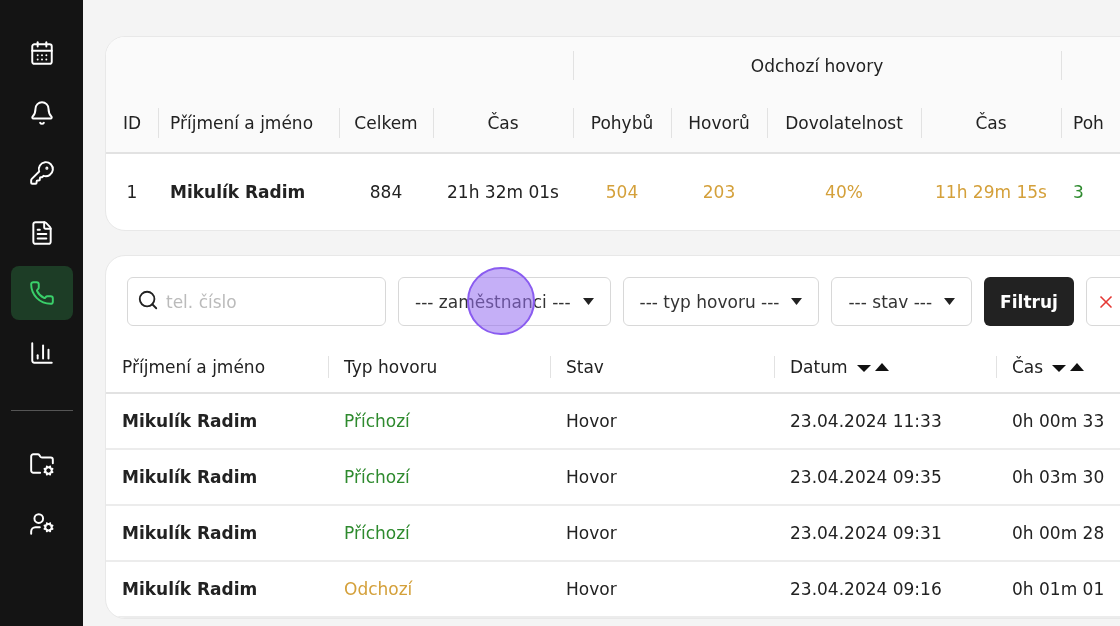 This screenshot has height=626, width=1120. Describe the element at coordinates (504, 301) in the screenshot. I see `filter-dropdown: --- zaměstnanci ---` at that location.